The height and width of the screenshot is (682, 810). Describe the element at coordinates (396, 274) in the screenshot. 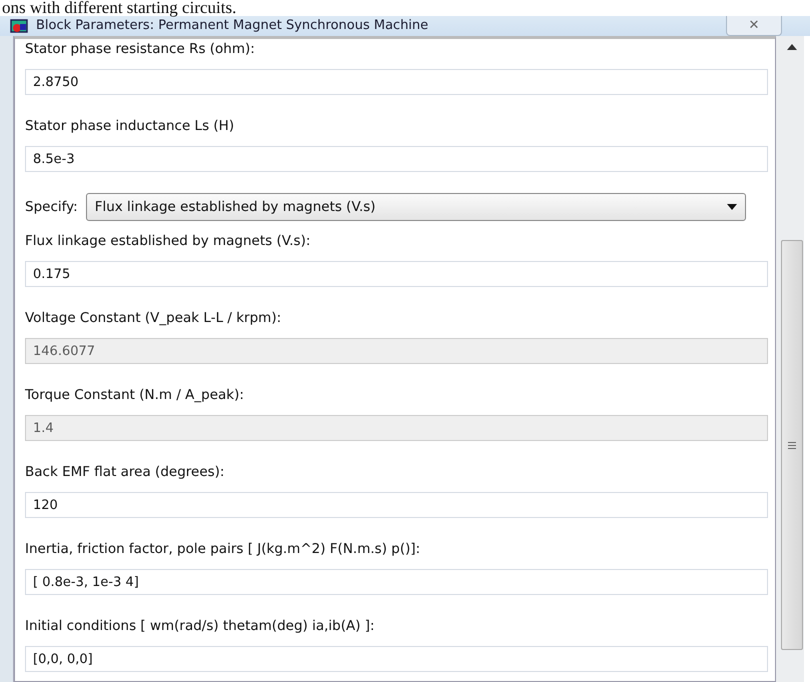

I see `input-field: 0.175` at that location.